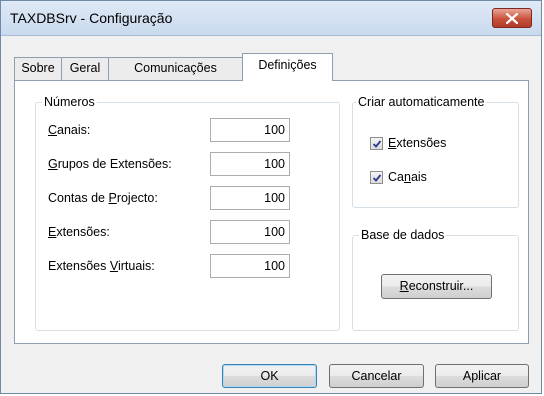 Image resolution: width=544 pixels, height=396 pixels. What do you see at coordinates (250, 130) in the screenshot?
I see `canais-input: 100` at bounding box center [250, 130].